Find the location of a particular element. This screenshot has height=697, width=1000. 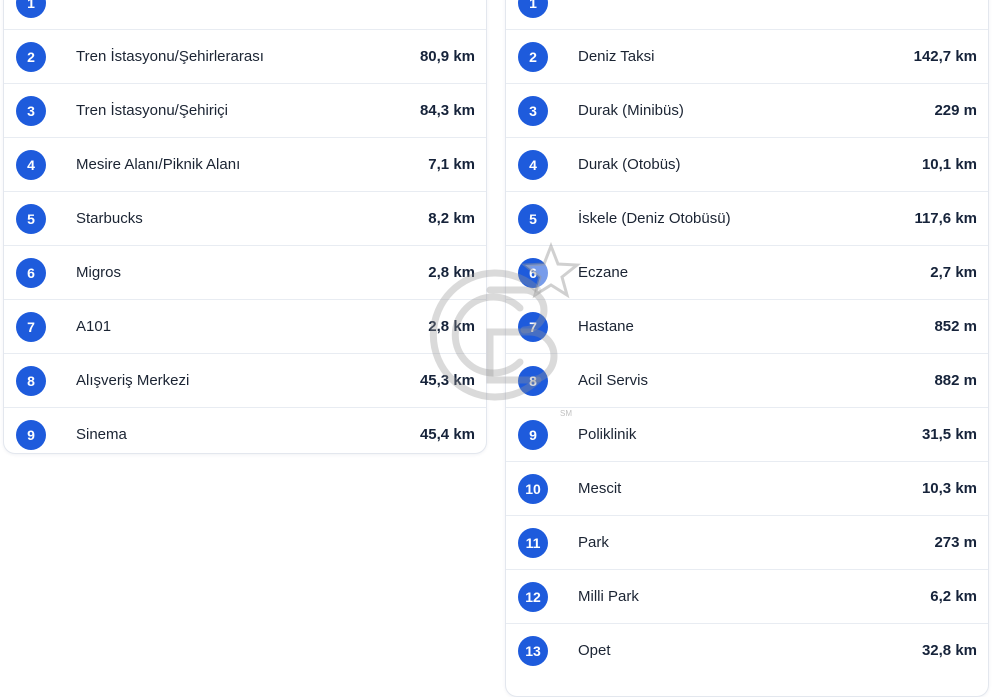

rank-badge: 10 is located at coordinates (533, 489).